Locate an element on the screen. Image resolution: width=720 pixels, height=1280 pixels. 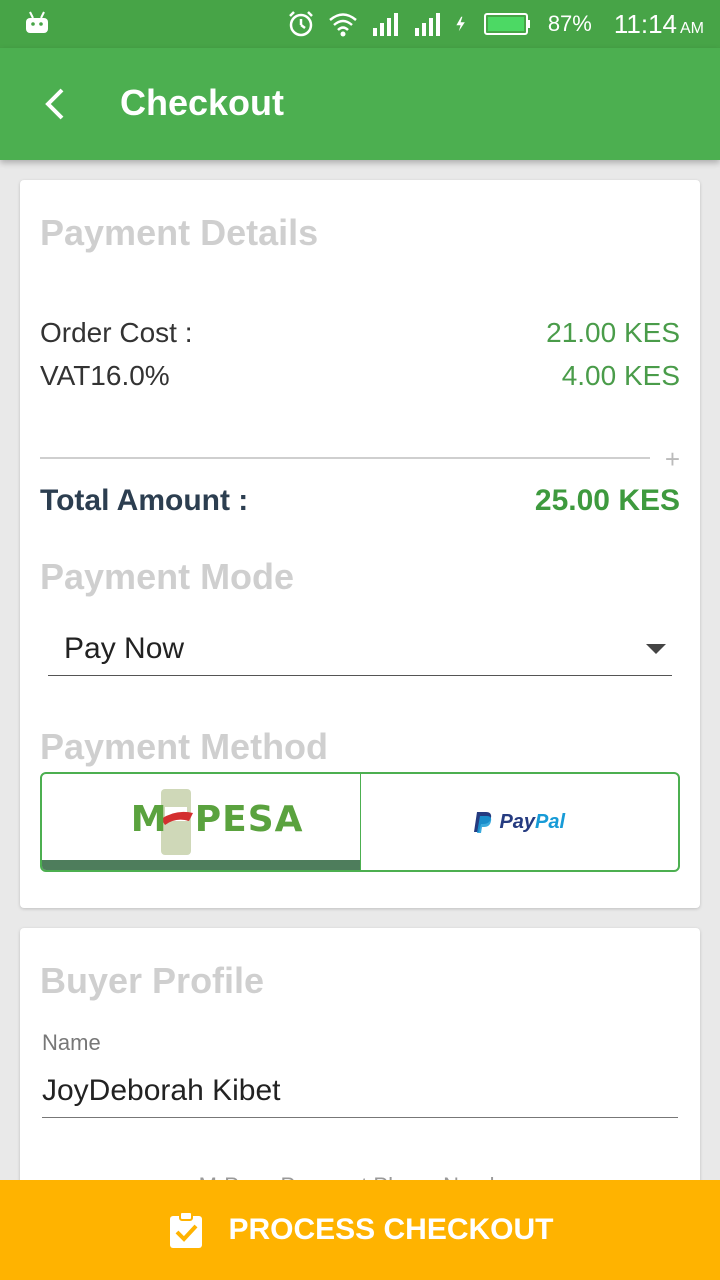
alarm-icon is located at coordinates (300, 24).